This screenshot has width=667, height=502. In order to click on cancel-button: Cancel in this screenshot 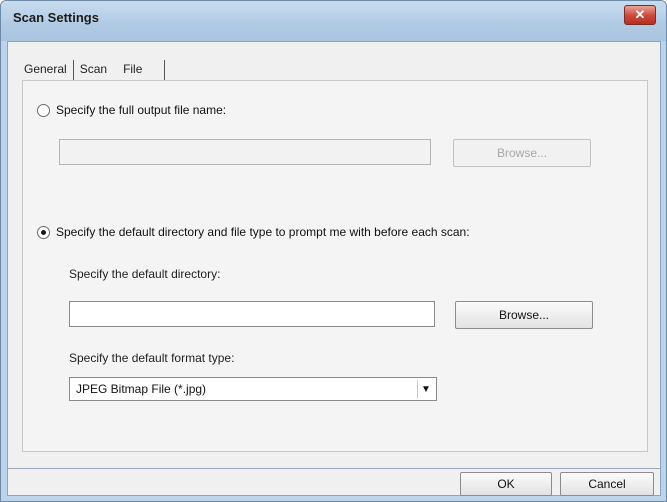, I will do `click(607, 484)`.